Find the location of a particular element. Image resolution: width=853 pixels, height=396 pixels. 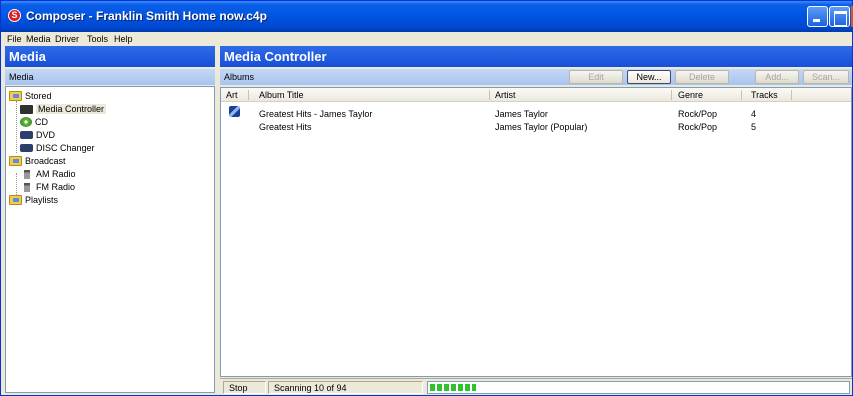

column-header-tracks: Tracks is located at coordinates (764, 95).